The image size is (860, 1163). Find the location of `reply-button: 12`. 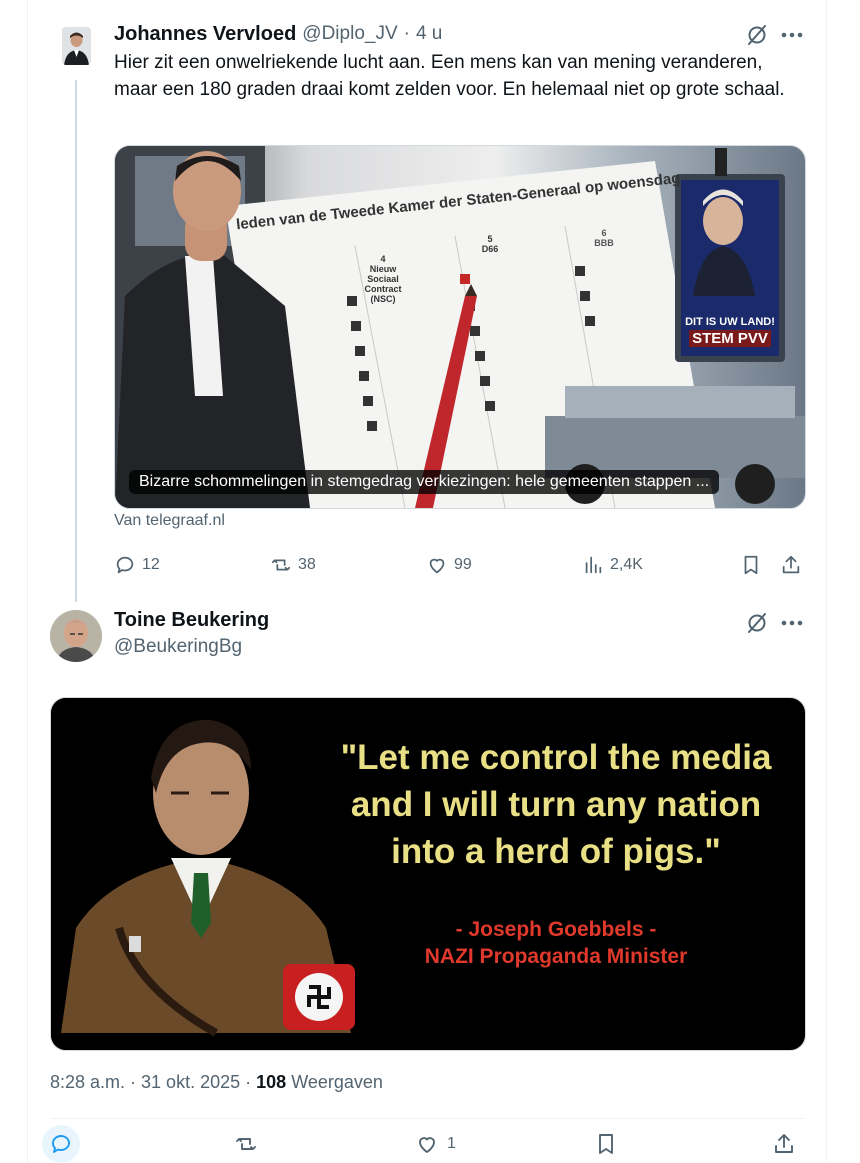

reply-button: 12 is located at coordinates (137, 565).